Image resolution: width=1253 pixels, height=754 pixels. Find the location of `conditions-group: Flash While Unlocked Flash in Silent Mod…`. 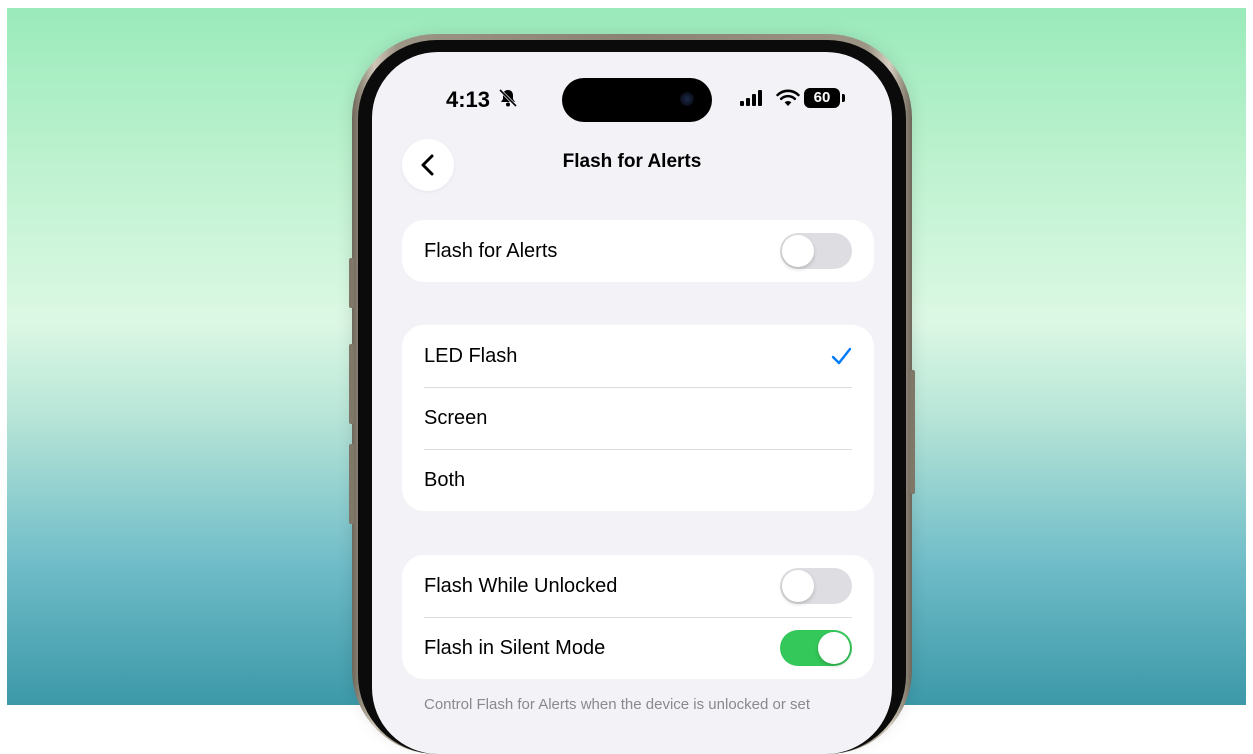

conditions-group: Flash While Unlocked Flash in Silent Mod… is located at coordinates (638, 617).